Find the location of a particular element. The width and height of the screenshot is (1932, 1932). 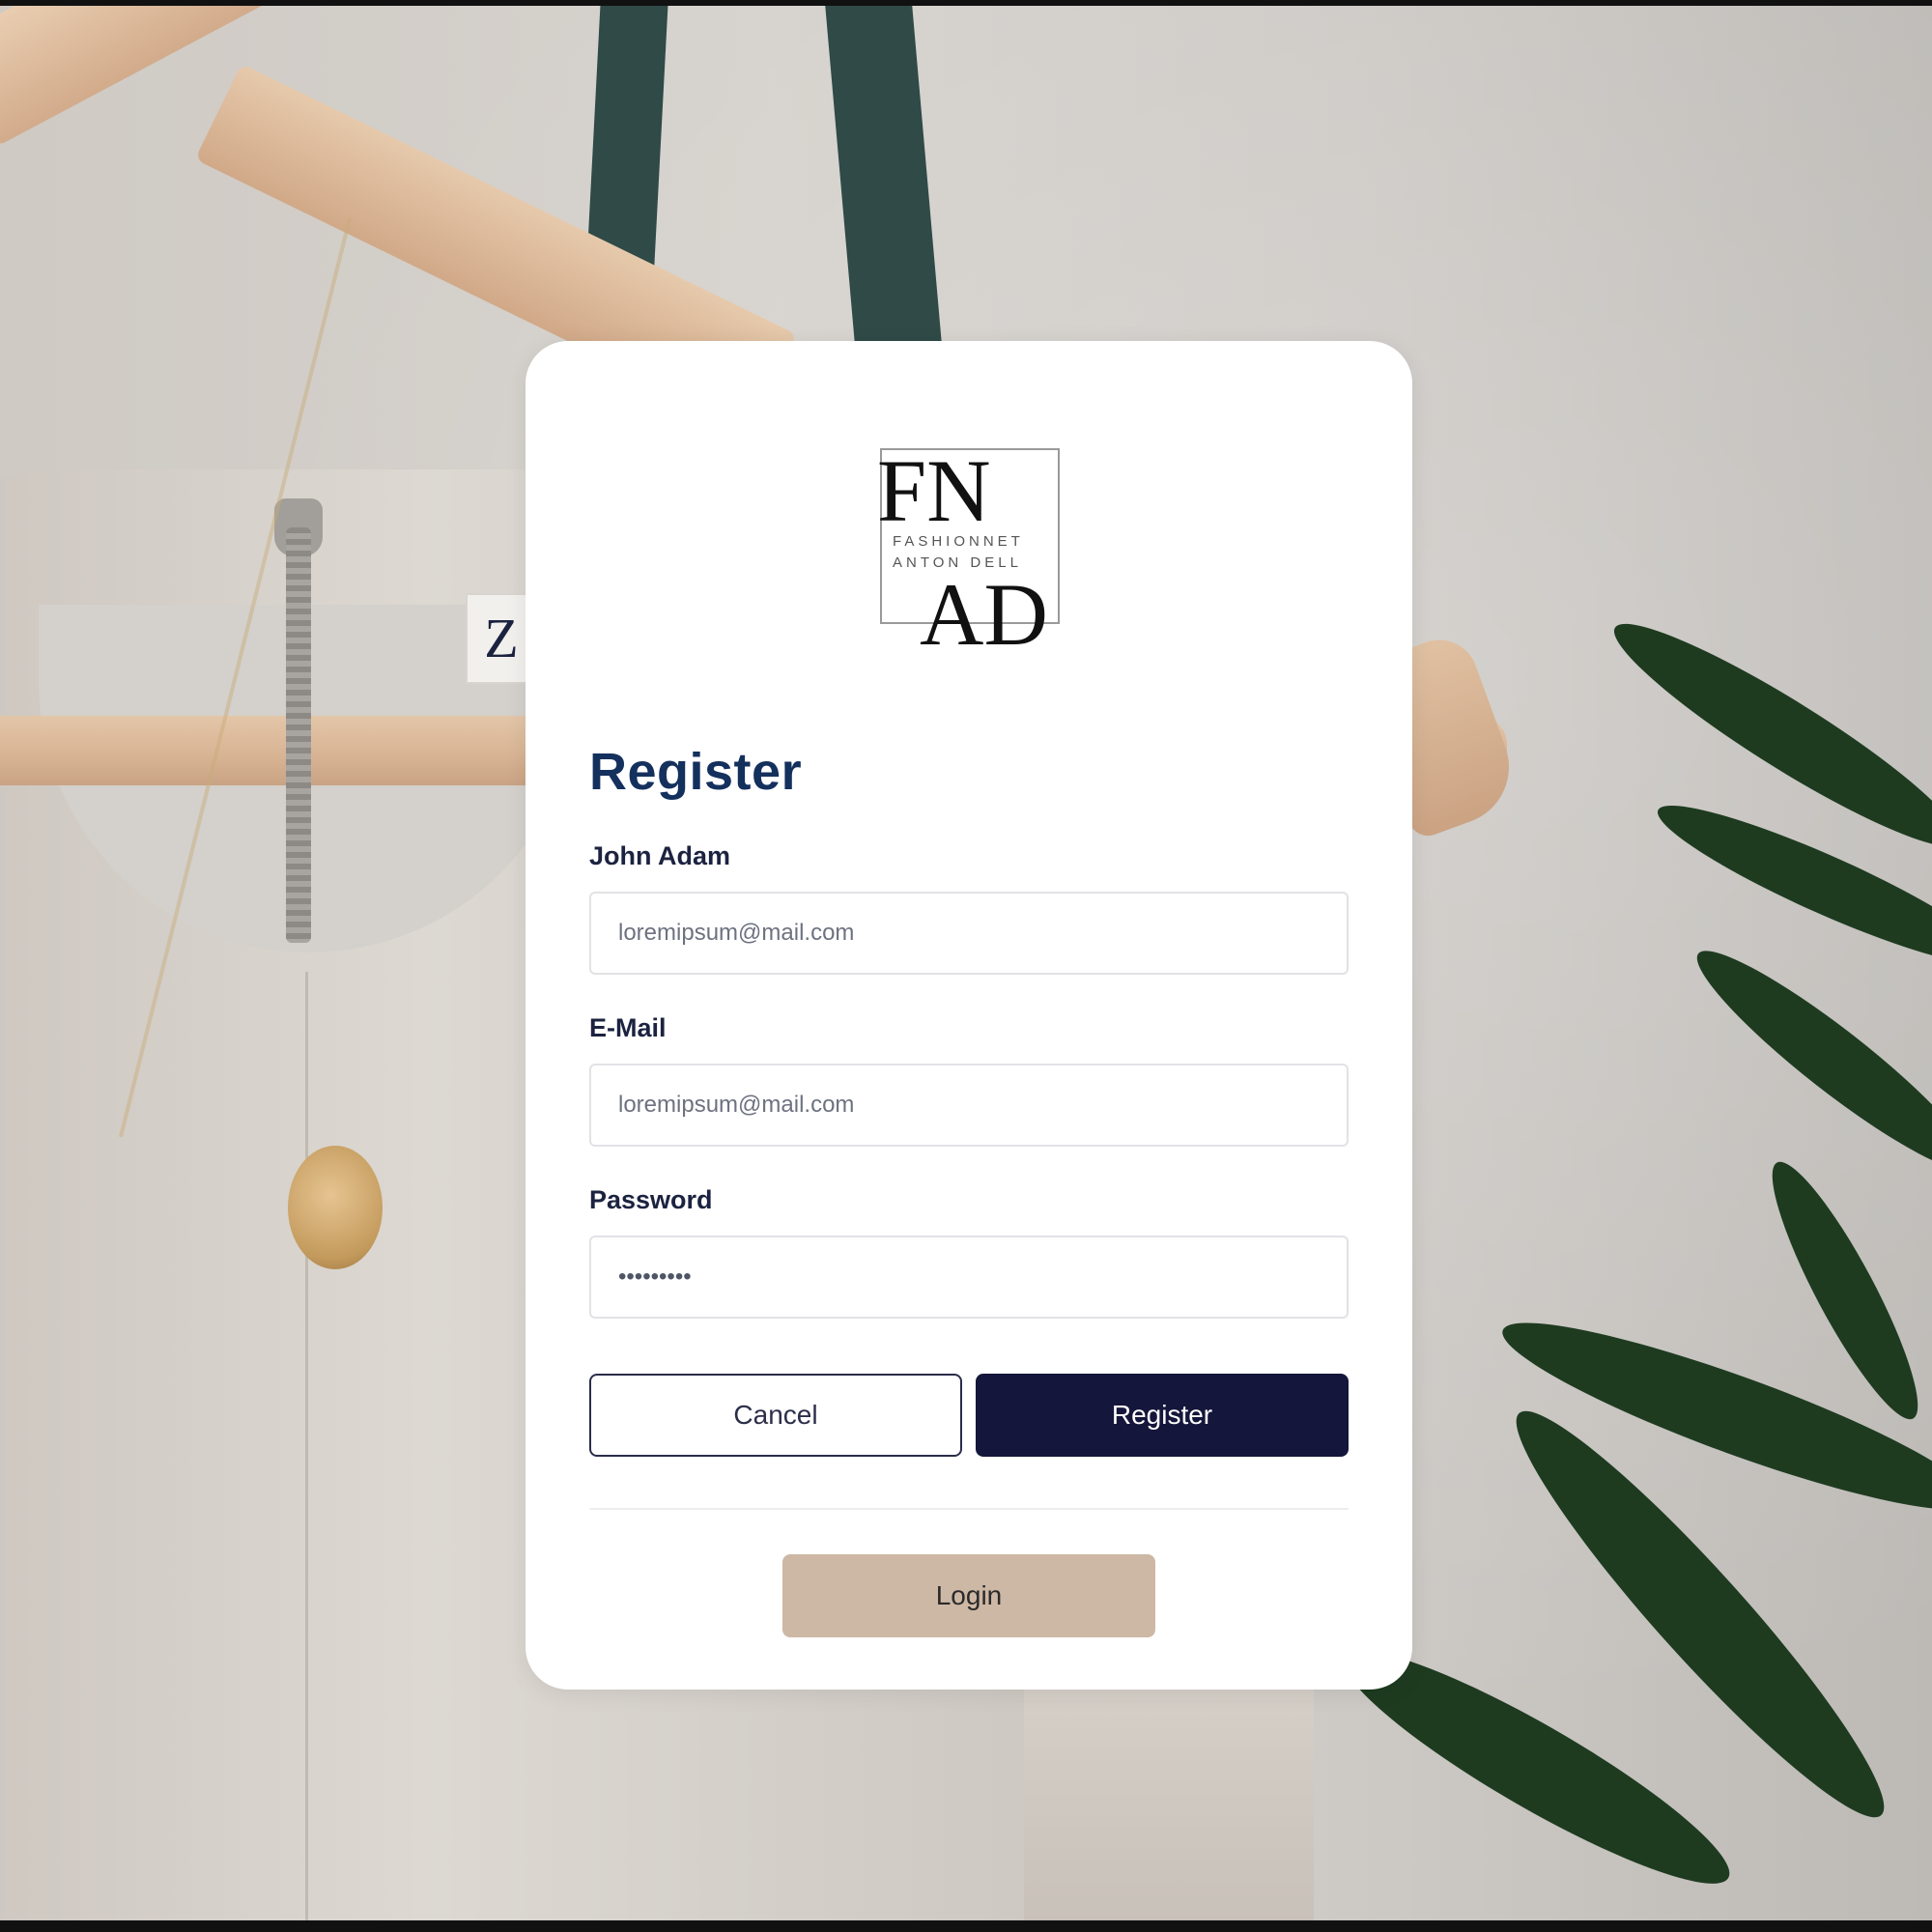

name-label: John Adam is located at coordinates (660, 855).